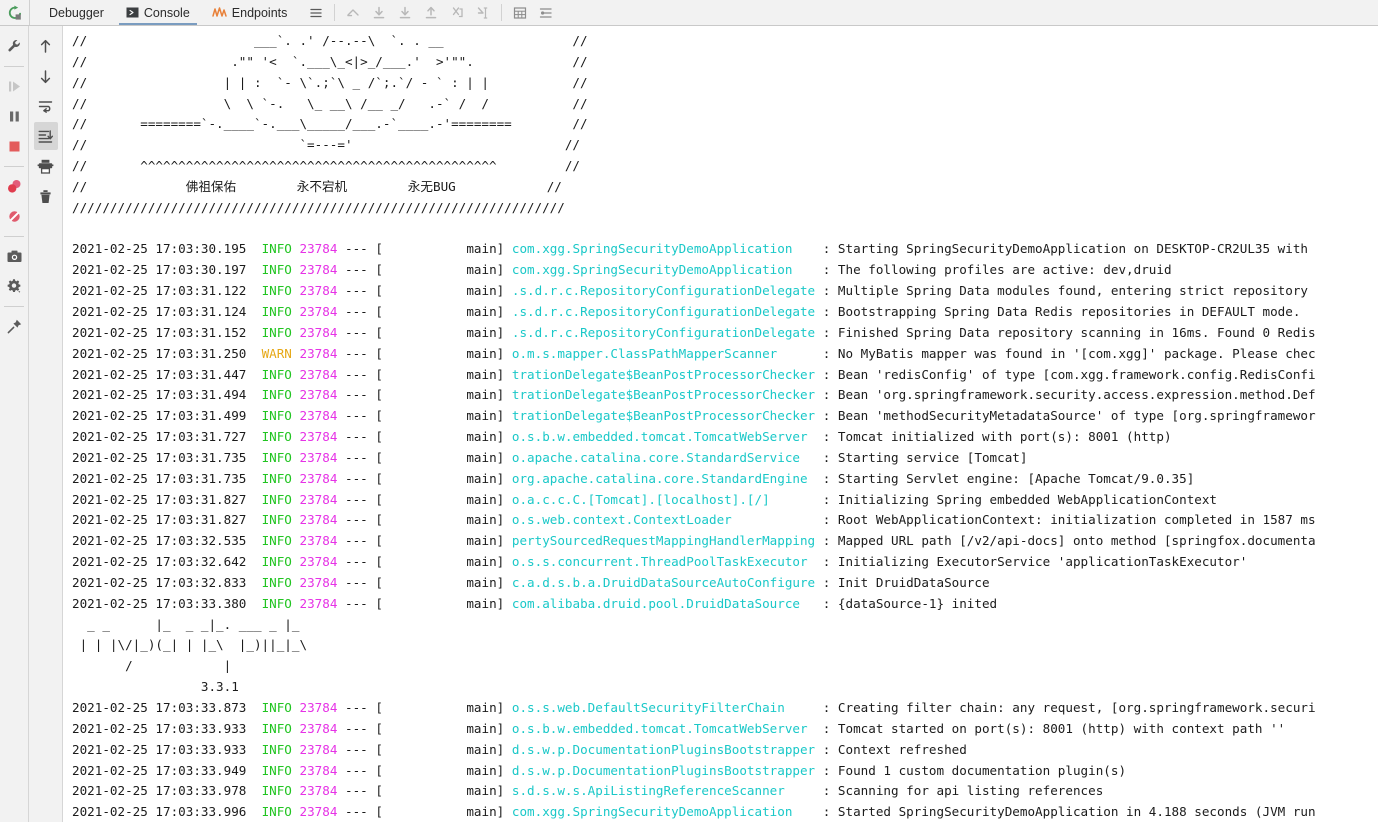 Image resolution: width=1378 pixels, height=822 pixels. I want to click on tab-debugger: Debugger, so click(76, 12).